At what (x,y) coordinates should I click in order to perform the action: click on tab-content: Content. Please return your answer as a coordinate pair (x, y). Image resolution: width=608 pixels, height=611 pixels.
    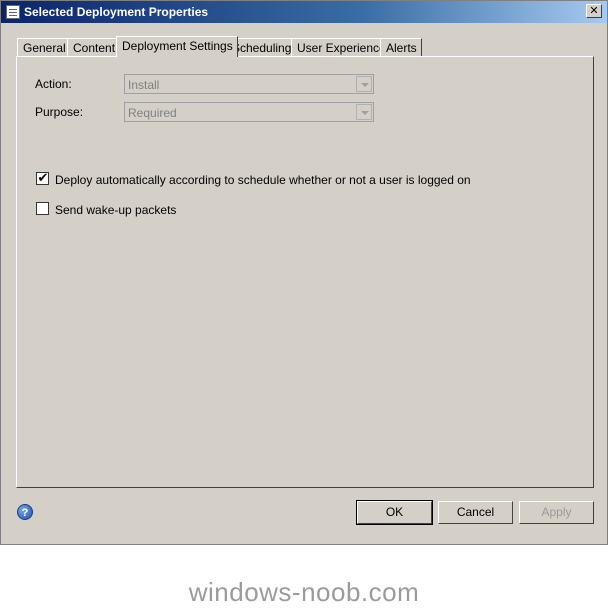
    Looking at the image, I should click on (94, 47).